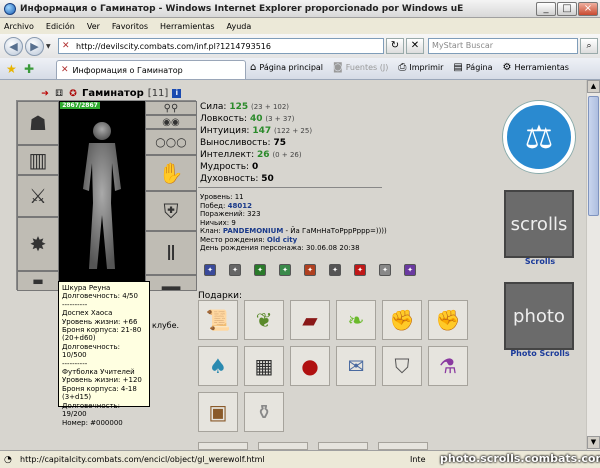 The width and height of the screenshot is (600, 468). Describe the element at coordinates (426, 67) in the screenshot. I see `print-label: Imprimir` at that location.